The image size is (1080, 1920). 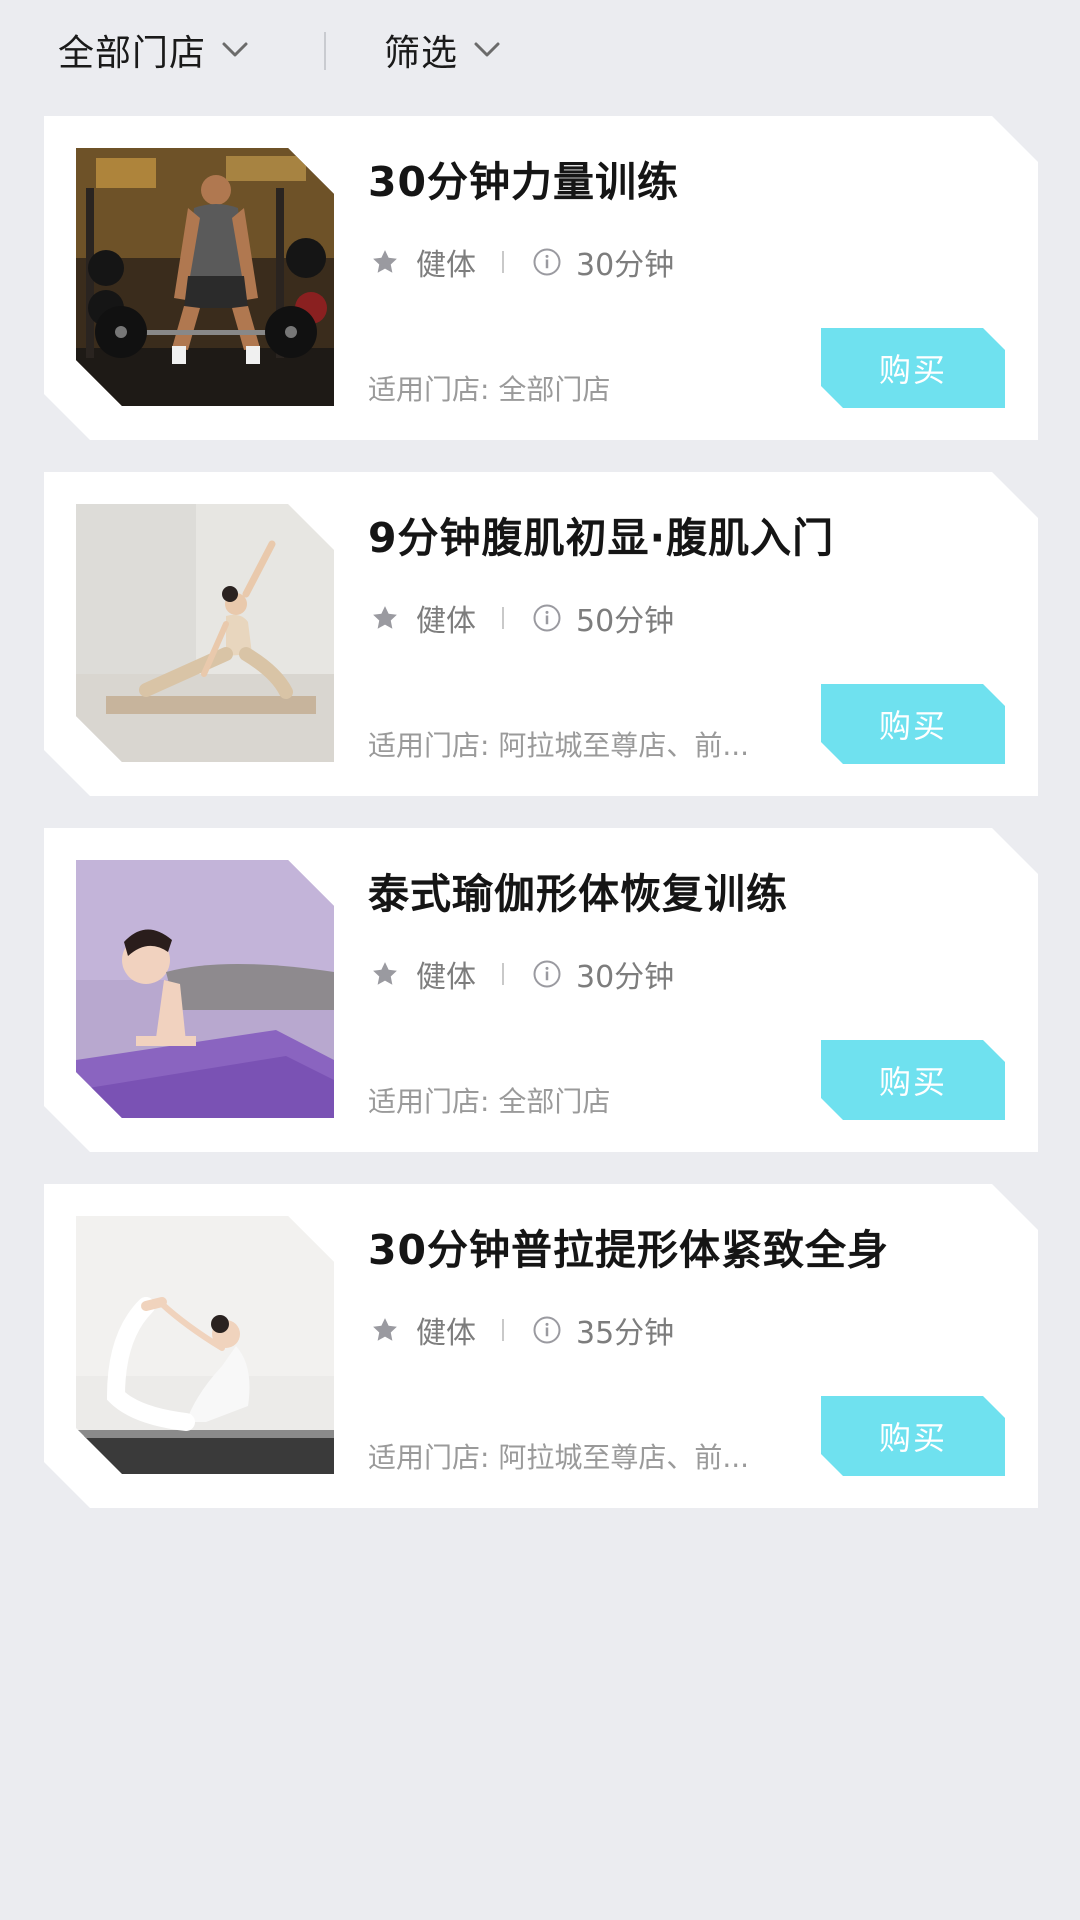 What do you see at coordinates (132, 53) in the screenshot?
I see `store-filter-label: 全部门店` at bounding box center [132, 53].